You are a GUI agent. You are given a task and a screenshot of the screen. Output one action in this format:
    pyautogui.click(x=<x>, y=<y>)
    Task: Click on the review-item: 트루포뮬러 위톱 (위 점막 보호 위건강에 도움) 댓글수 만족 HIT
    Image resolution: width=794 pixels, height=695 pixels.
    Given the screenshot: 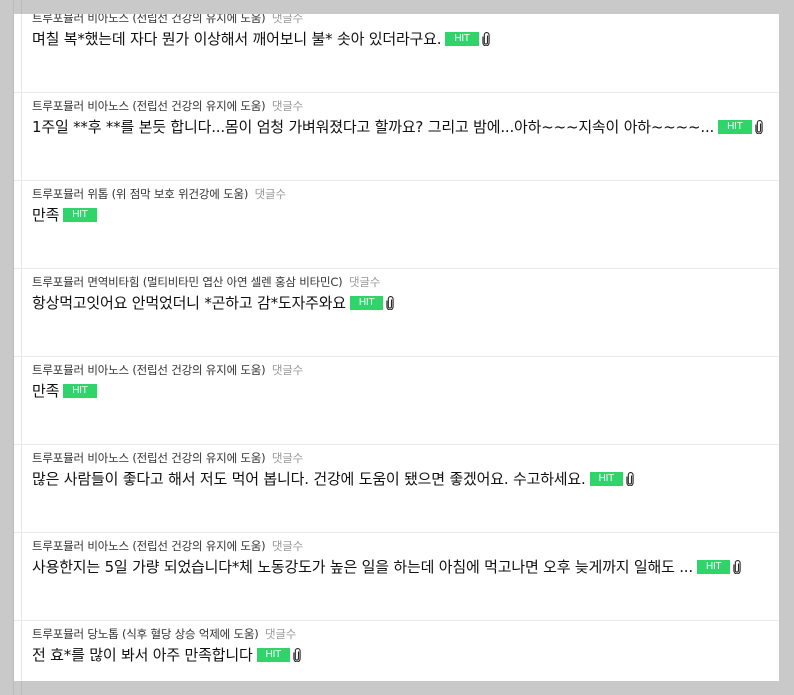 What is the action you would take?
    pyautogui.click(x=396, y=225)
    